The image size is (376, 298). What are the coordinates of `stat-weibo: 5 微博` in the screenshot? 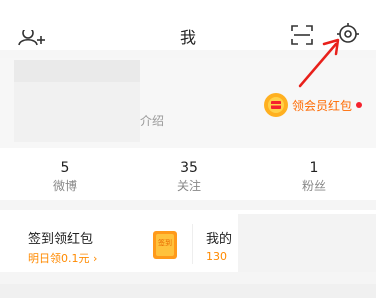 It's located at (65, 177).